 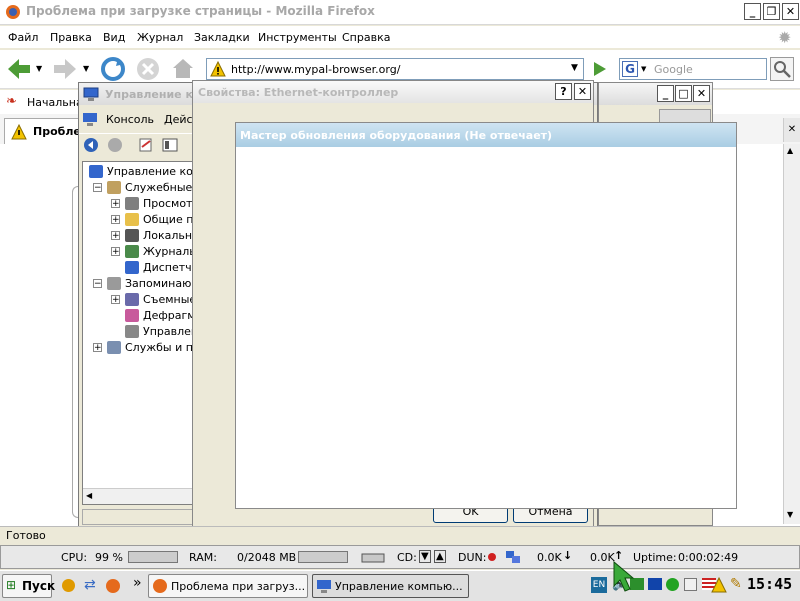 I want to click on cd-eject-icon: ▼, so click(x=425, y=556).